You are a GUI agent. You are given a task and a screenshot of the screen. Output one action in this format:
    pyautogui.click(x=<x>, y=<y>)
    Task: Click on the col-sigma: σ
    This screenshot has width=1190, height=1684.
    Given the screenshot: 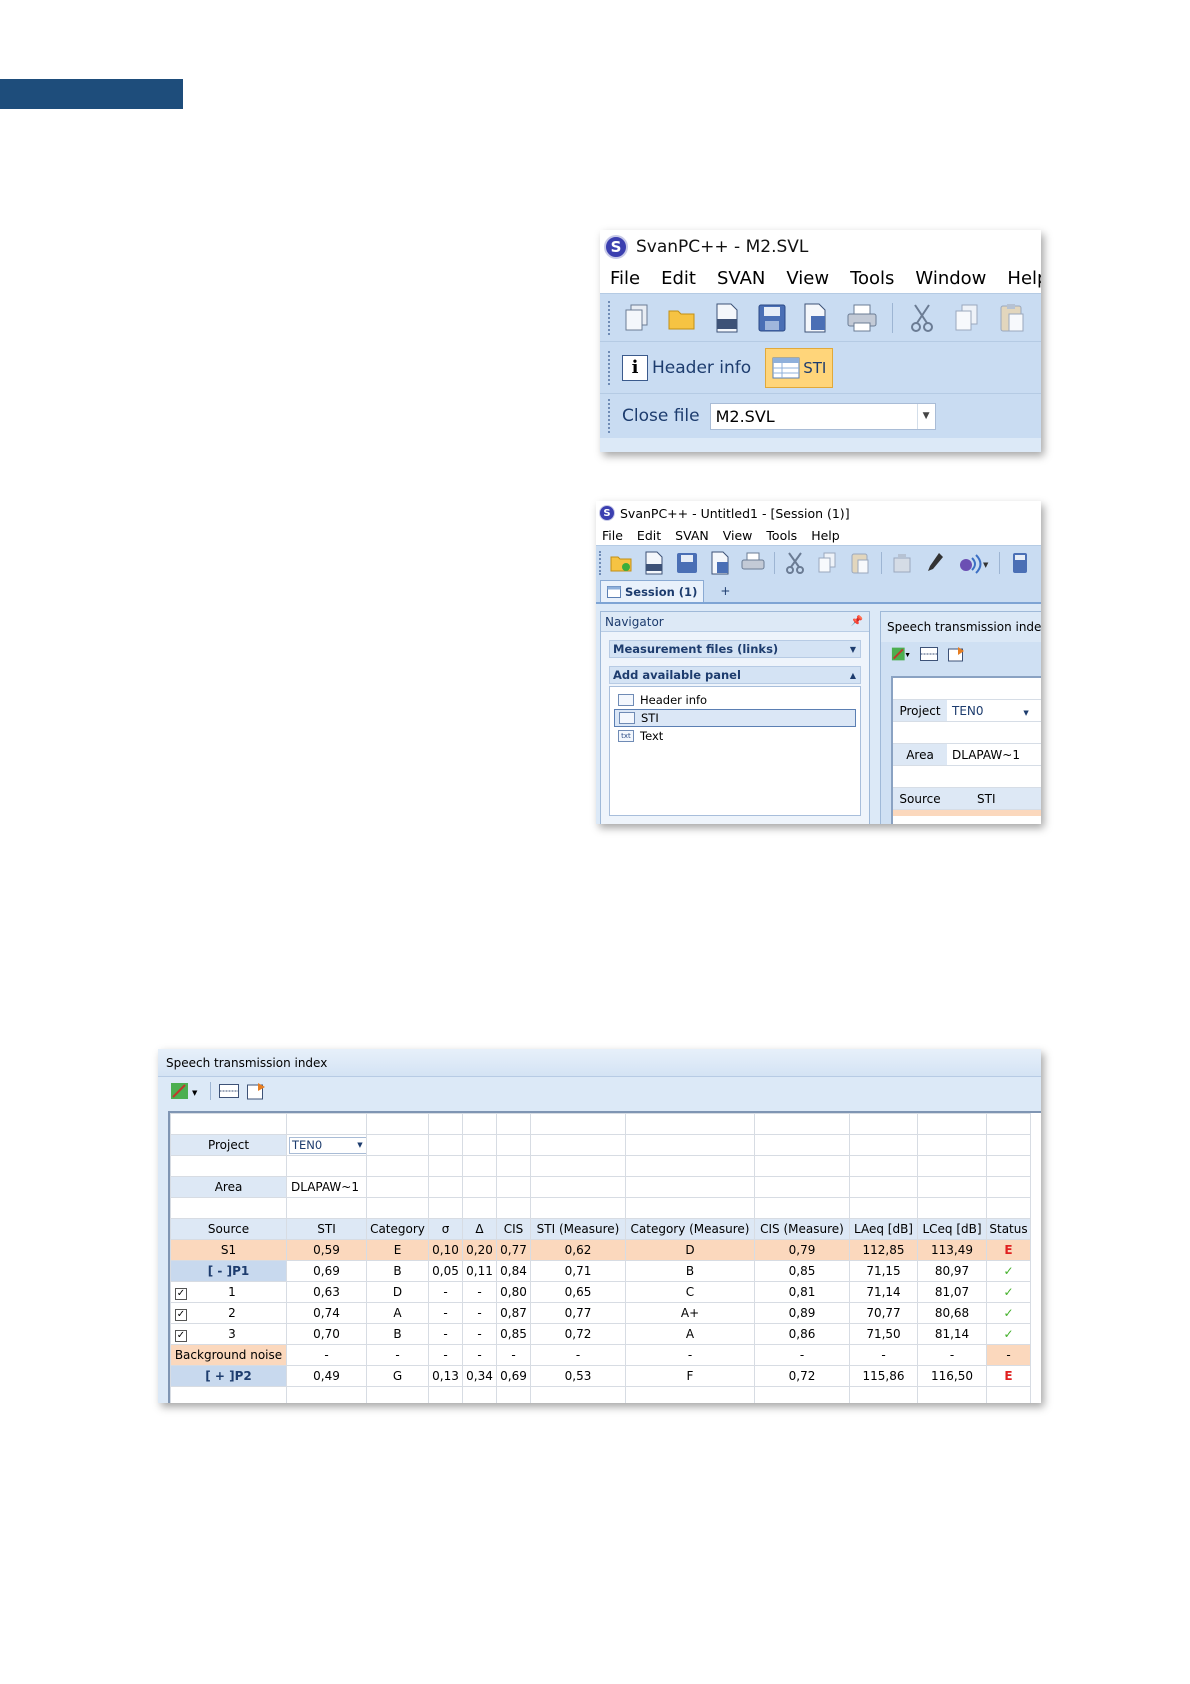 What is the action you would take?
    pyautogui.click(x=445, y=1229)
    